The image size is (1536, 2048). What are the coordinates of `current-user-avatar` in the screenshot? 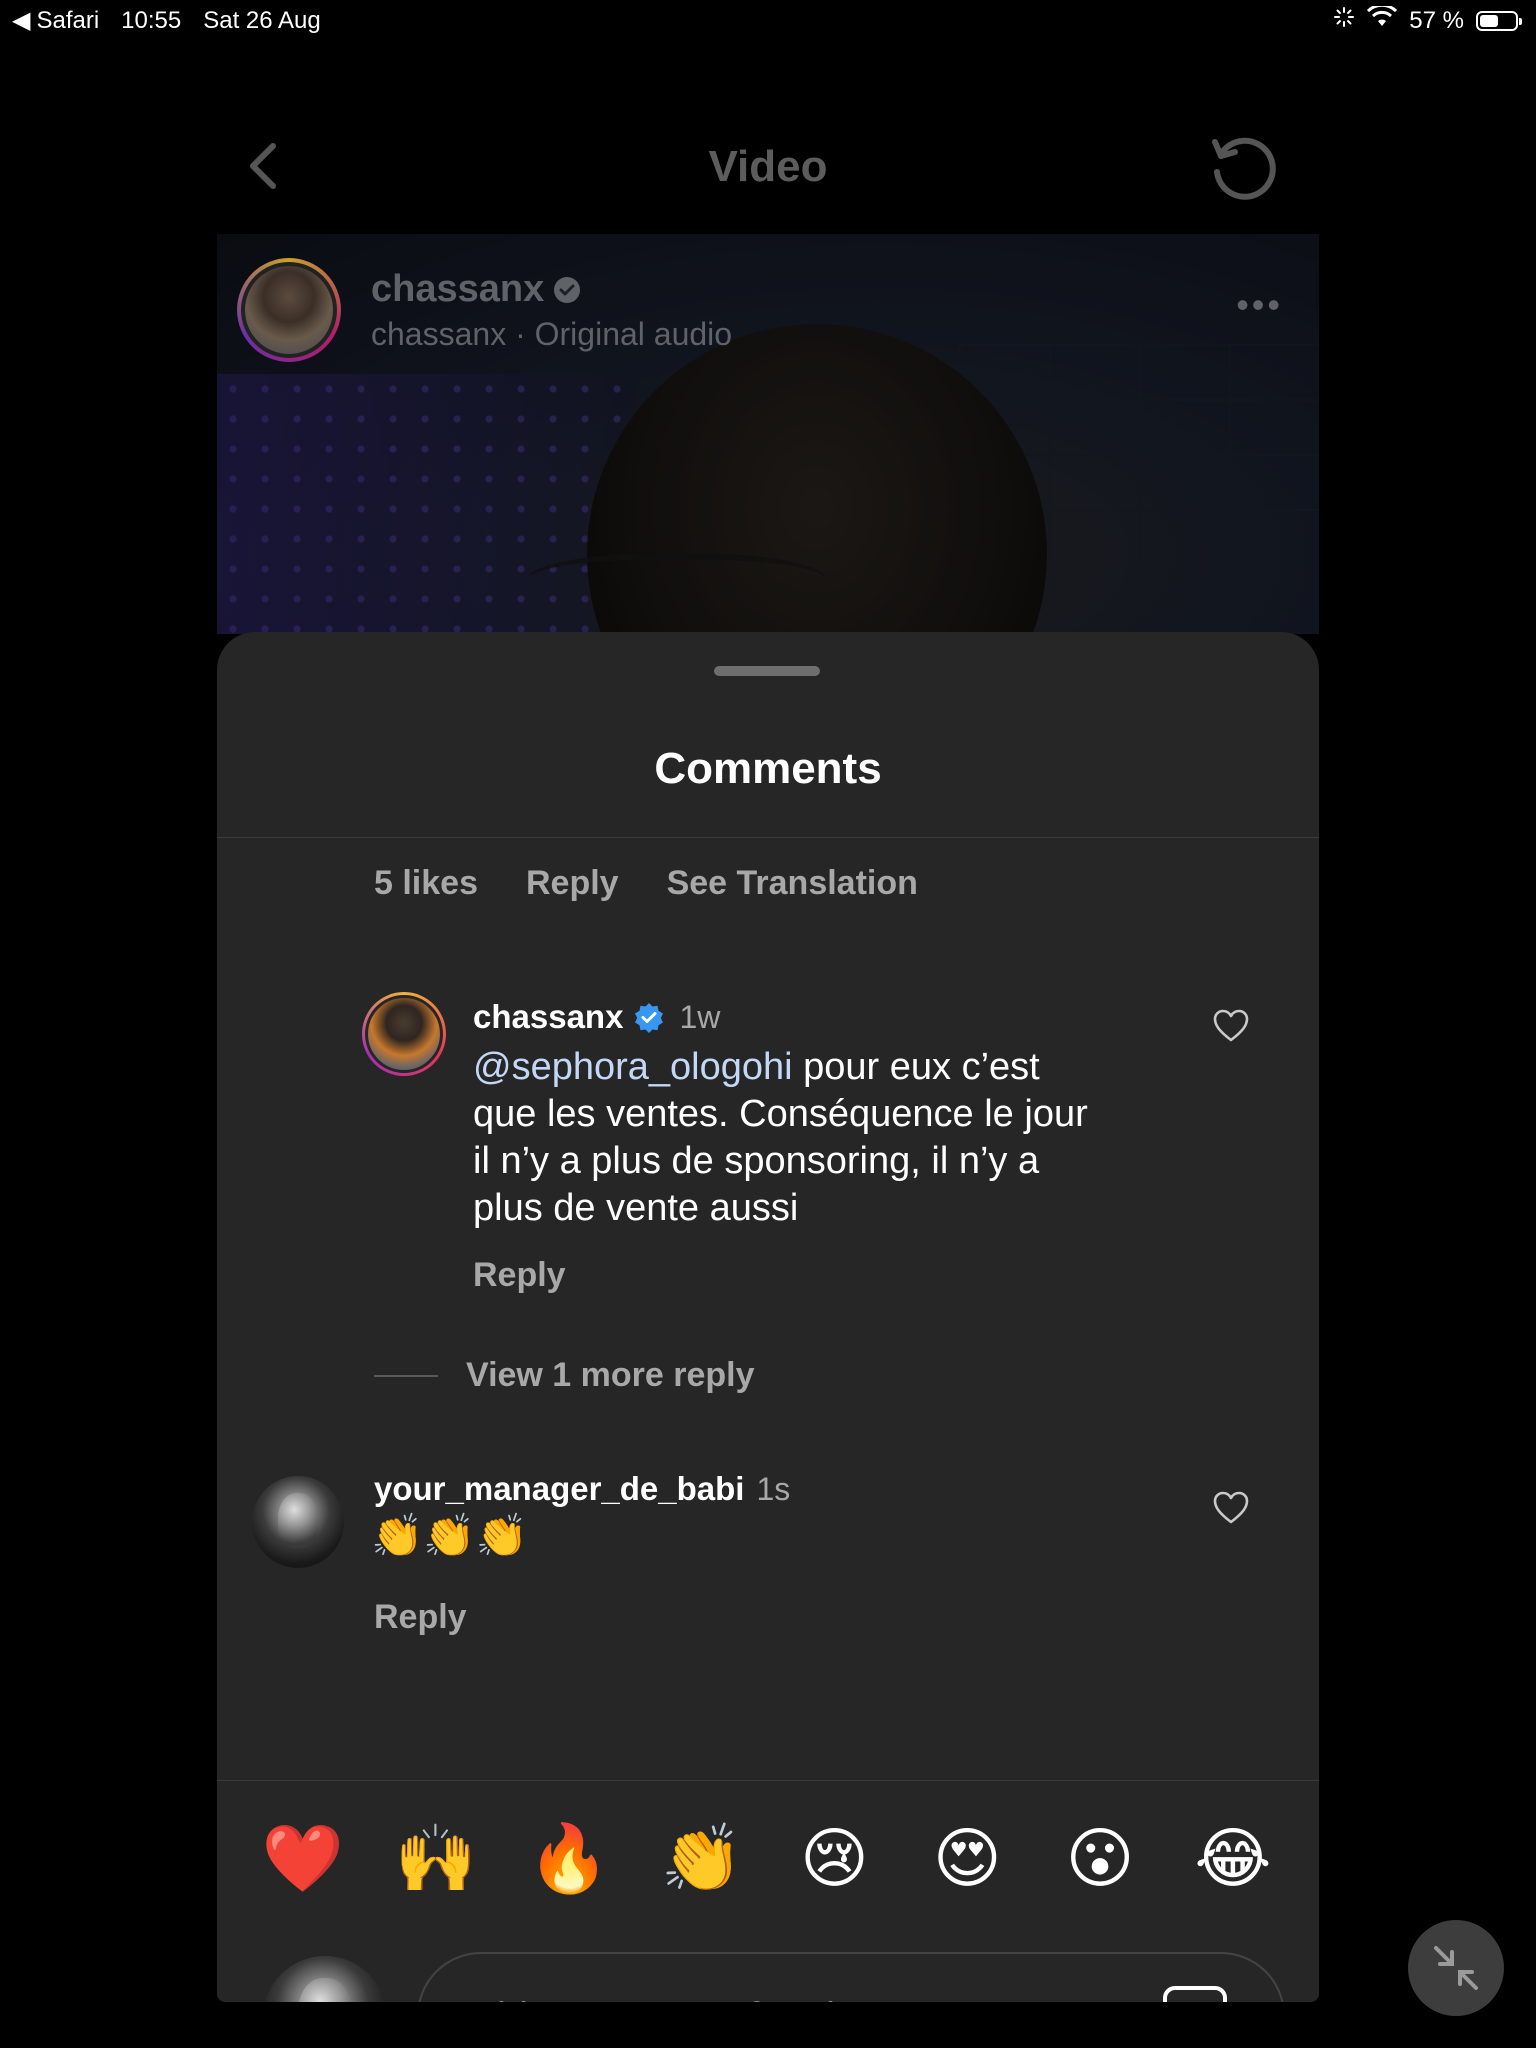 It's located at (325, 1979).